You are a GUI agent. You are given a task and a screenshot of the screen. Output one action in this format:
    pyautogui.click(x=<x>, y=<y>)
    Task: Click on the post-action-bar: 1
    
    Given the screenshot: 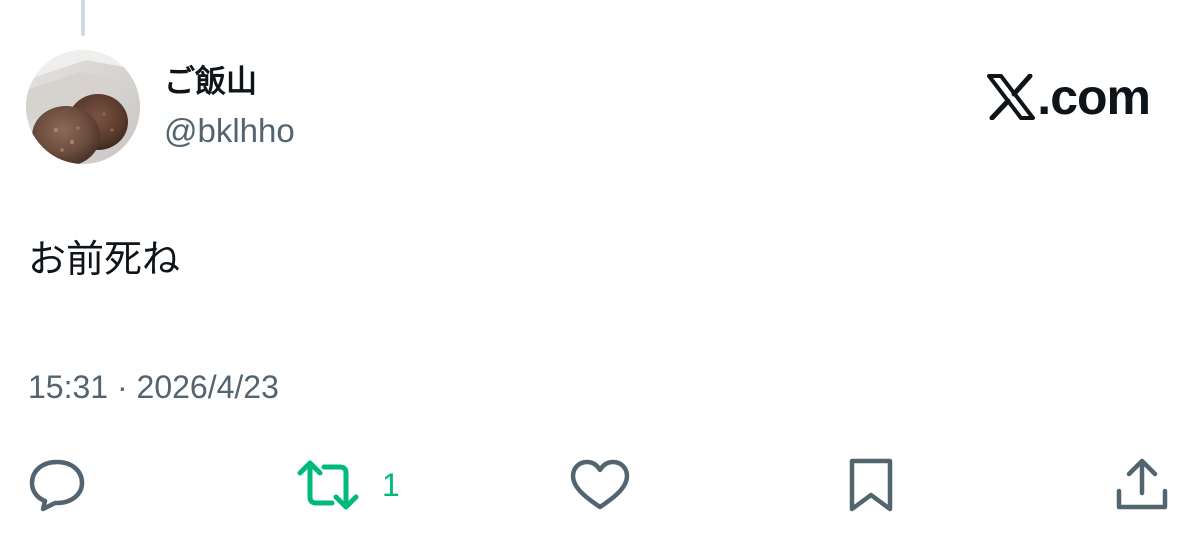 What is the action you would take?
    pyautogui.click(x=600, y=487)
    